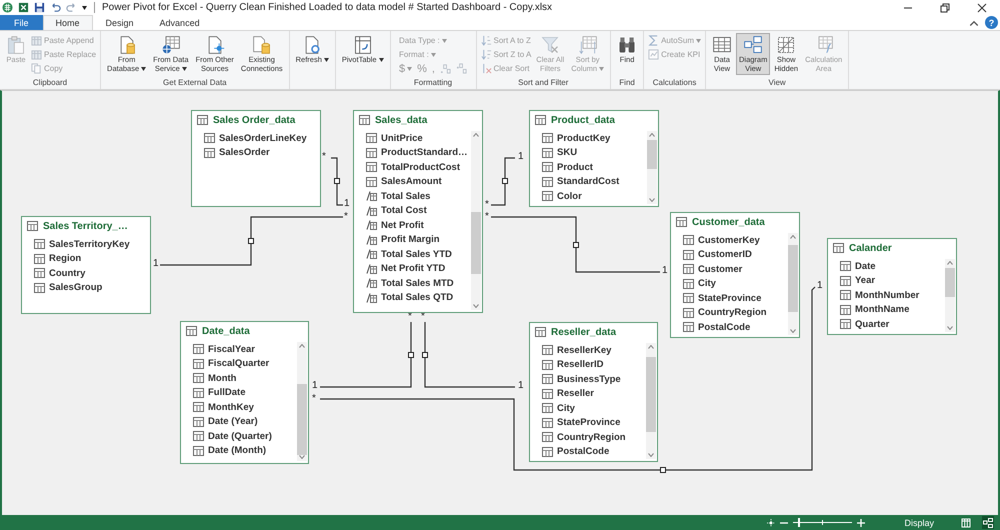 This screenshot has height=530, width=1000. What do you see at coordinates (179, 22) in the screenshot?
I see `ribbon-tab: Advanced` at bounding box center [179, 22].